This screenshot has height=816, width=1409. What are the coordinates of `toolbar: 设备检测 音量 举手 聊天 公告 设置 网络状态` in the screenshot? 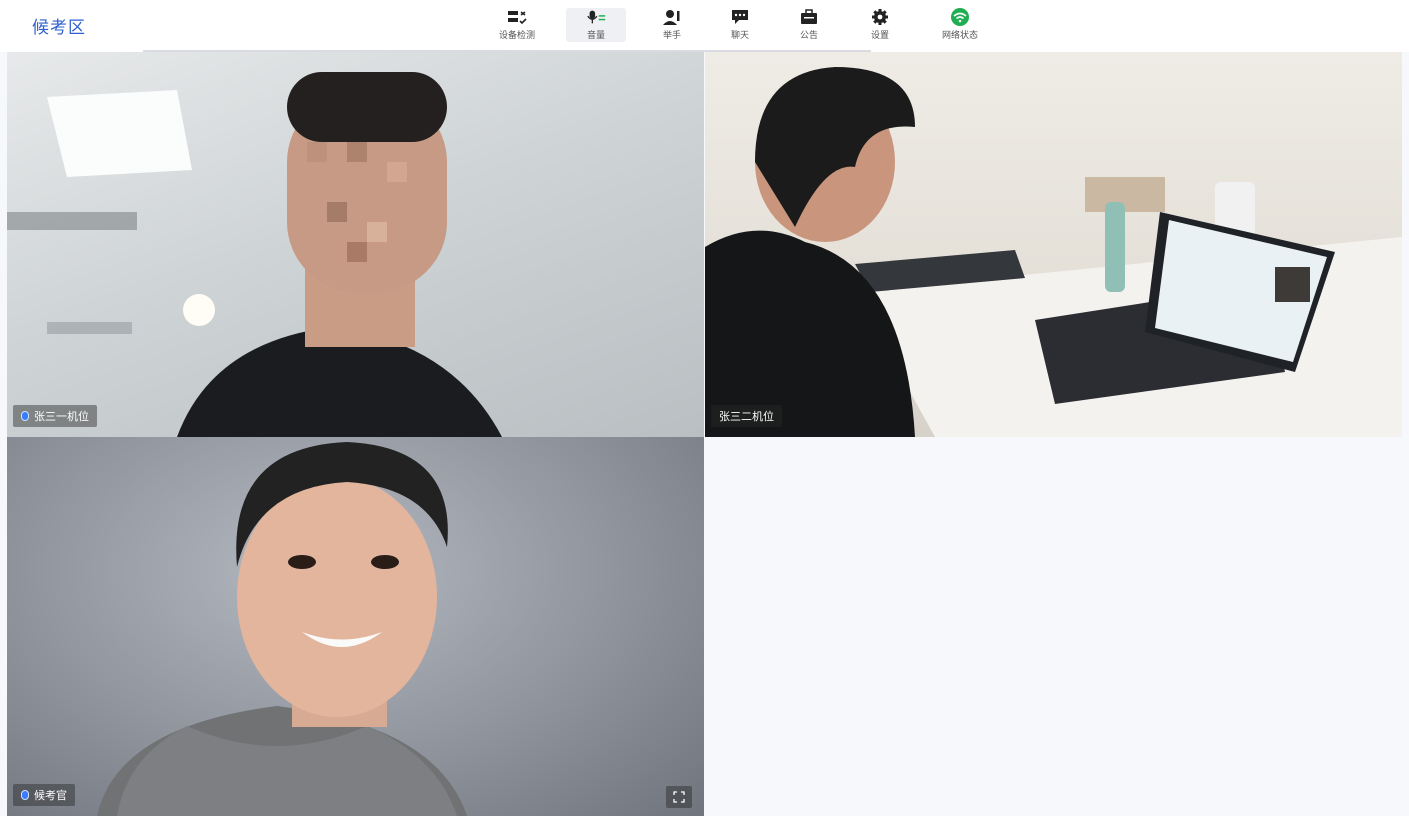 It's located at (704, 26).